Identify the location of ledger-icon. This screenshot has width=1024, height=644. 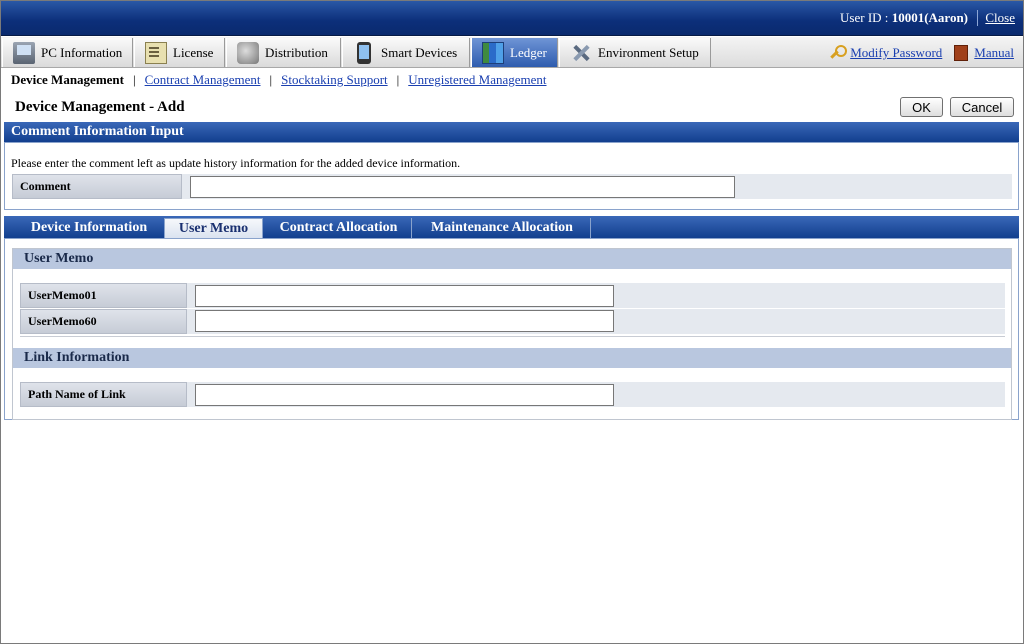
(493, 52).